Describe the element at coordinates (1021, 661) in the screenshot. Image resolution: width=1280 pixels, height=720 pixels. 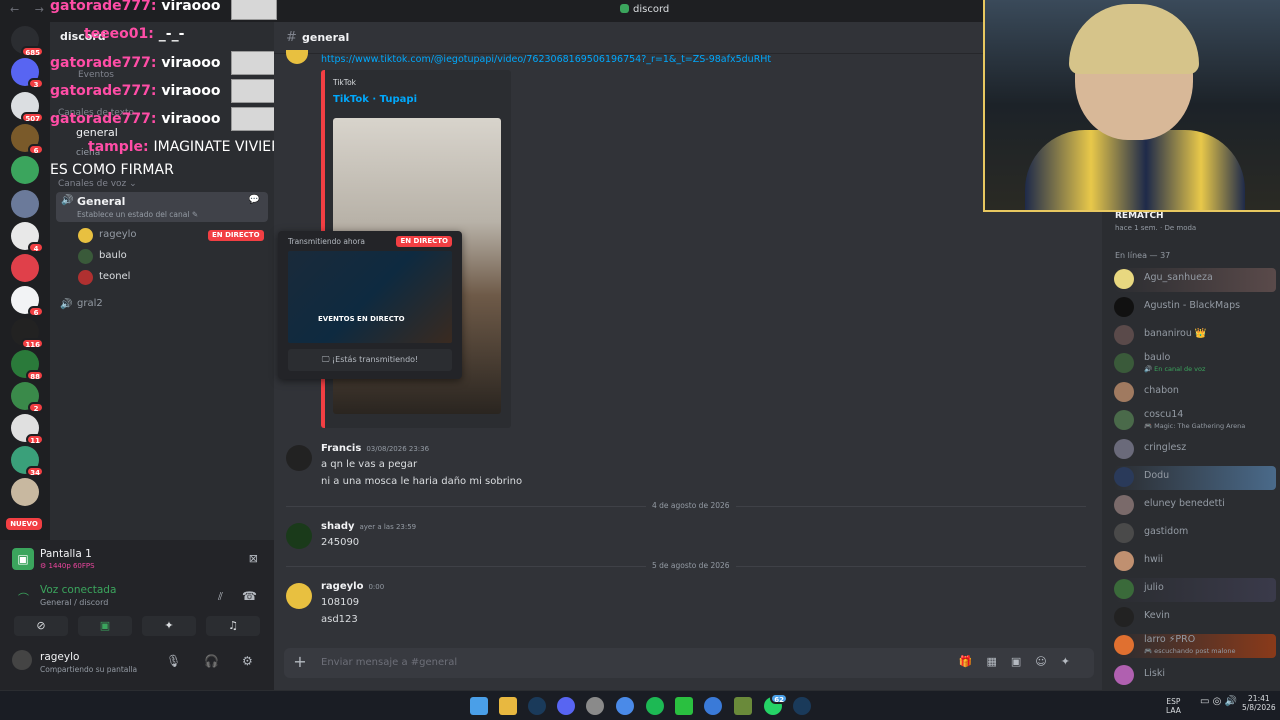
I see `composer-tools-icons: 🎁▦▣☺✦` at that location.